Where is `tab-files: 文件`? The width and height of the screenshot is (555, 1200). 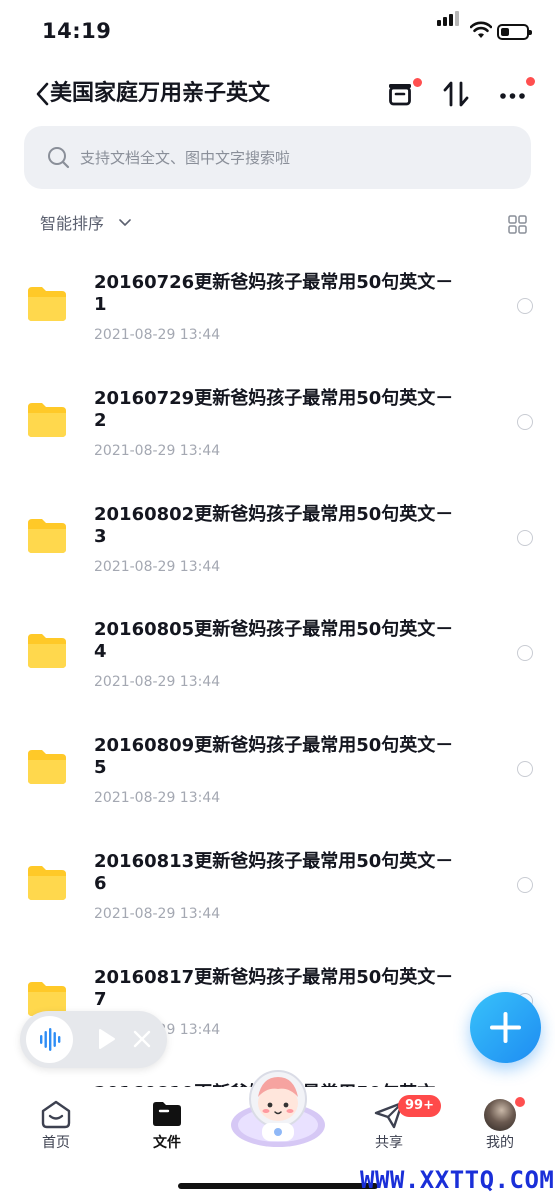
tab-files: 文件 is located at coordinates (167, 1122).